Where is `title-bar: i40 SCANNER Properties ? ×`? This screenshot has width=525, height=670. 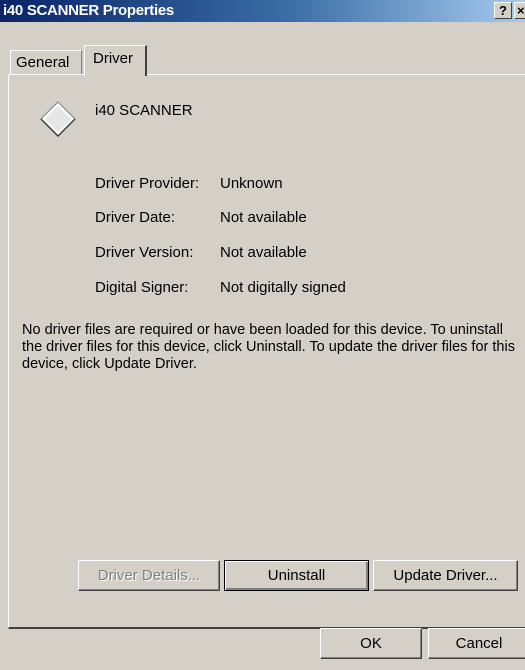 title-bar: i40 SCANNER Properties ? × is located at coordinates (262, 11).